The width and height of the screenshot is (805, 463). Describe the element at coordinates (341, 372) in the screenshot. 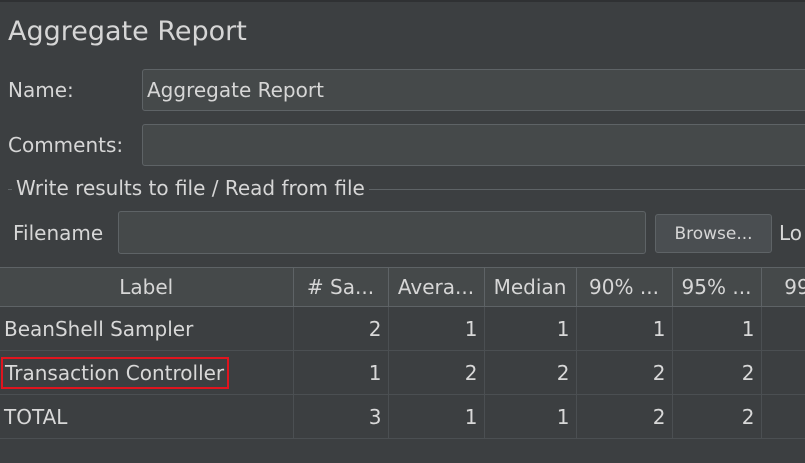

I see `row-samples: 1` at that location.